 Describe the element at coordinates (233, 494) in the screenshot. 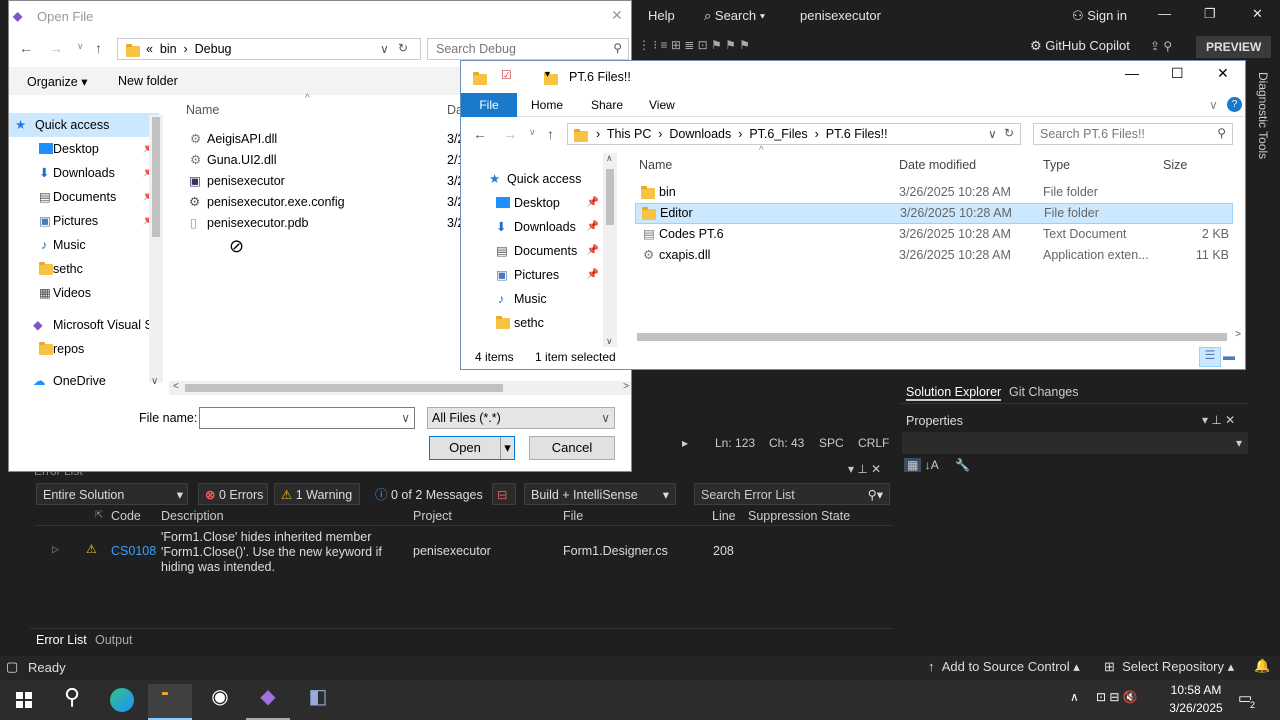

I see `errors-filter: ⊗ 0 Errors` at that location.